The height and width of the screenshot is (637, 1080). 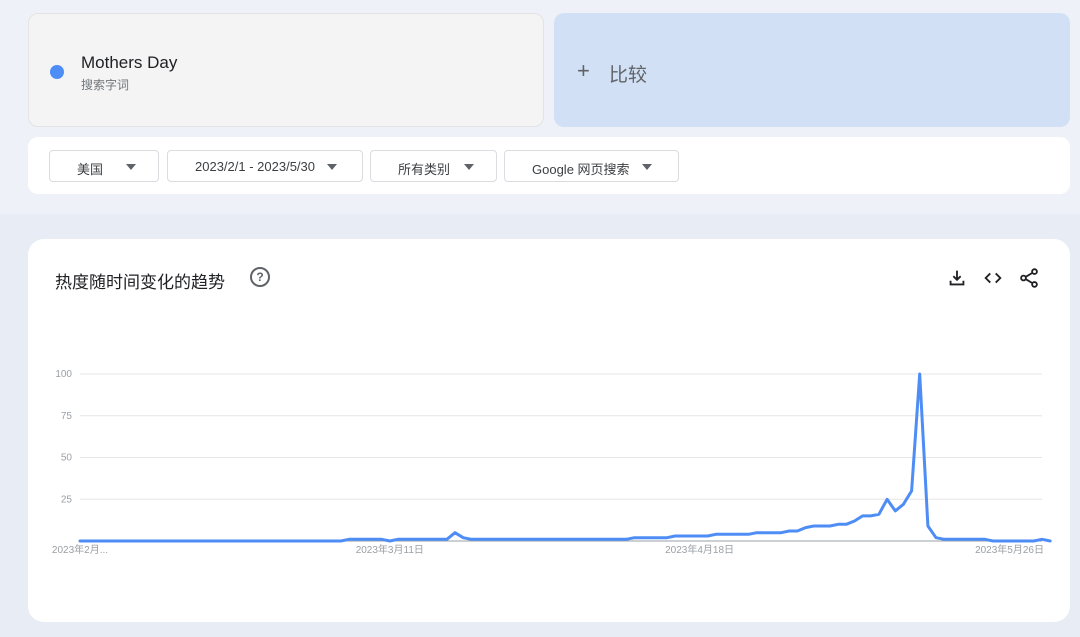 What do you see at coordinates (812, 70) in the screenshot?
I see `compare-button: + 比较` at bounding box center [812, 70].